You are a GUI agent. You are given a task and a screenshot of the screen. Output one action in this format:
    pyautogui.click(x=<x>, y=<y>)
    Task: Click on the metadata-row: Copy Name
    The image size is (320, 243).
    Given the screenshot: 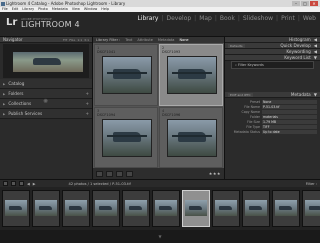 What is the action you would take?
    pyautogui.click(x=272, y=111)
    